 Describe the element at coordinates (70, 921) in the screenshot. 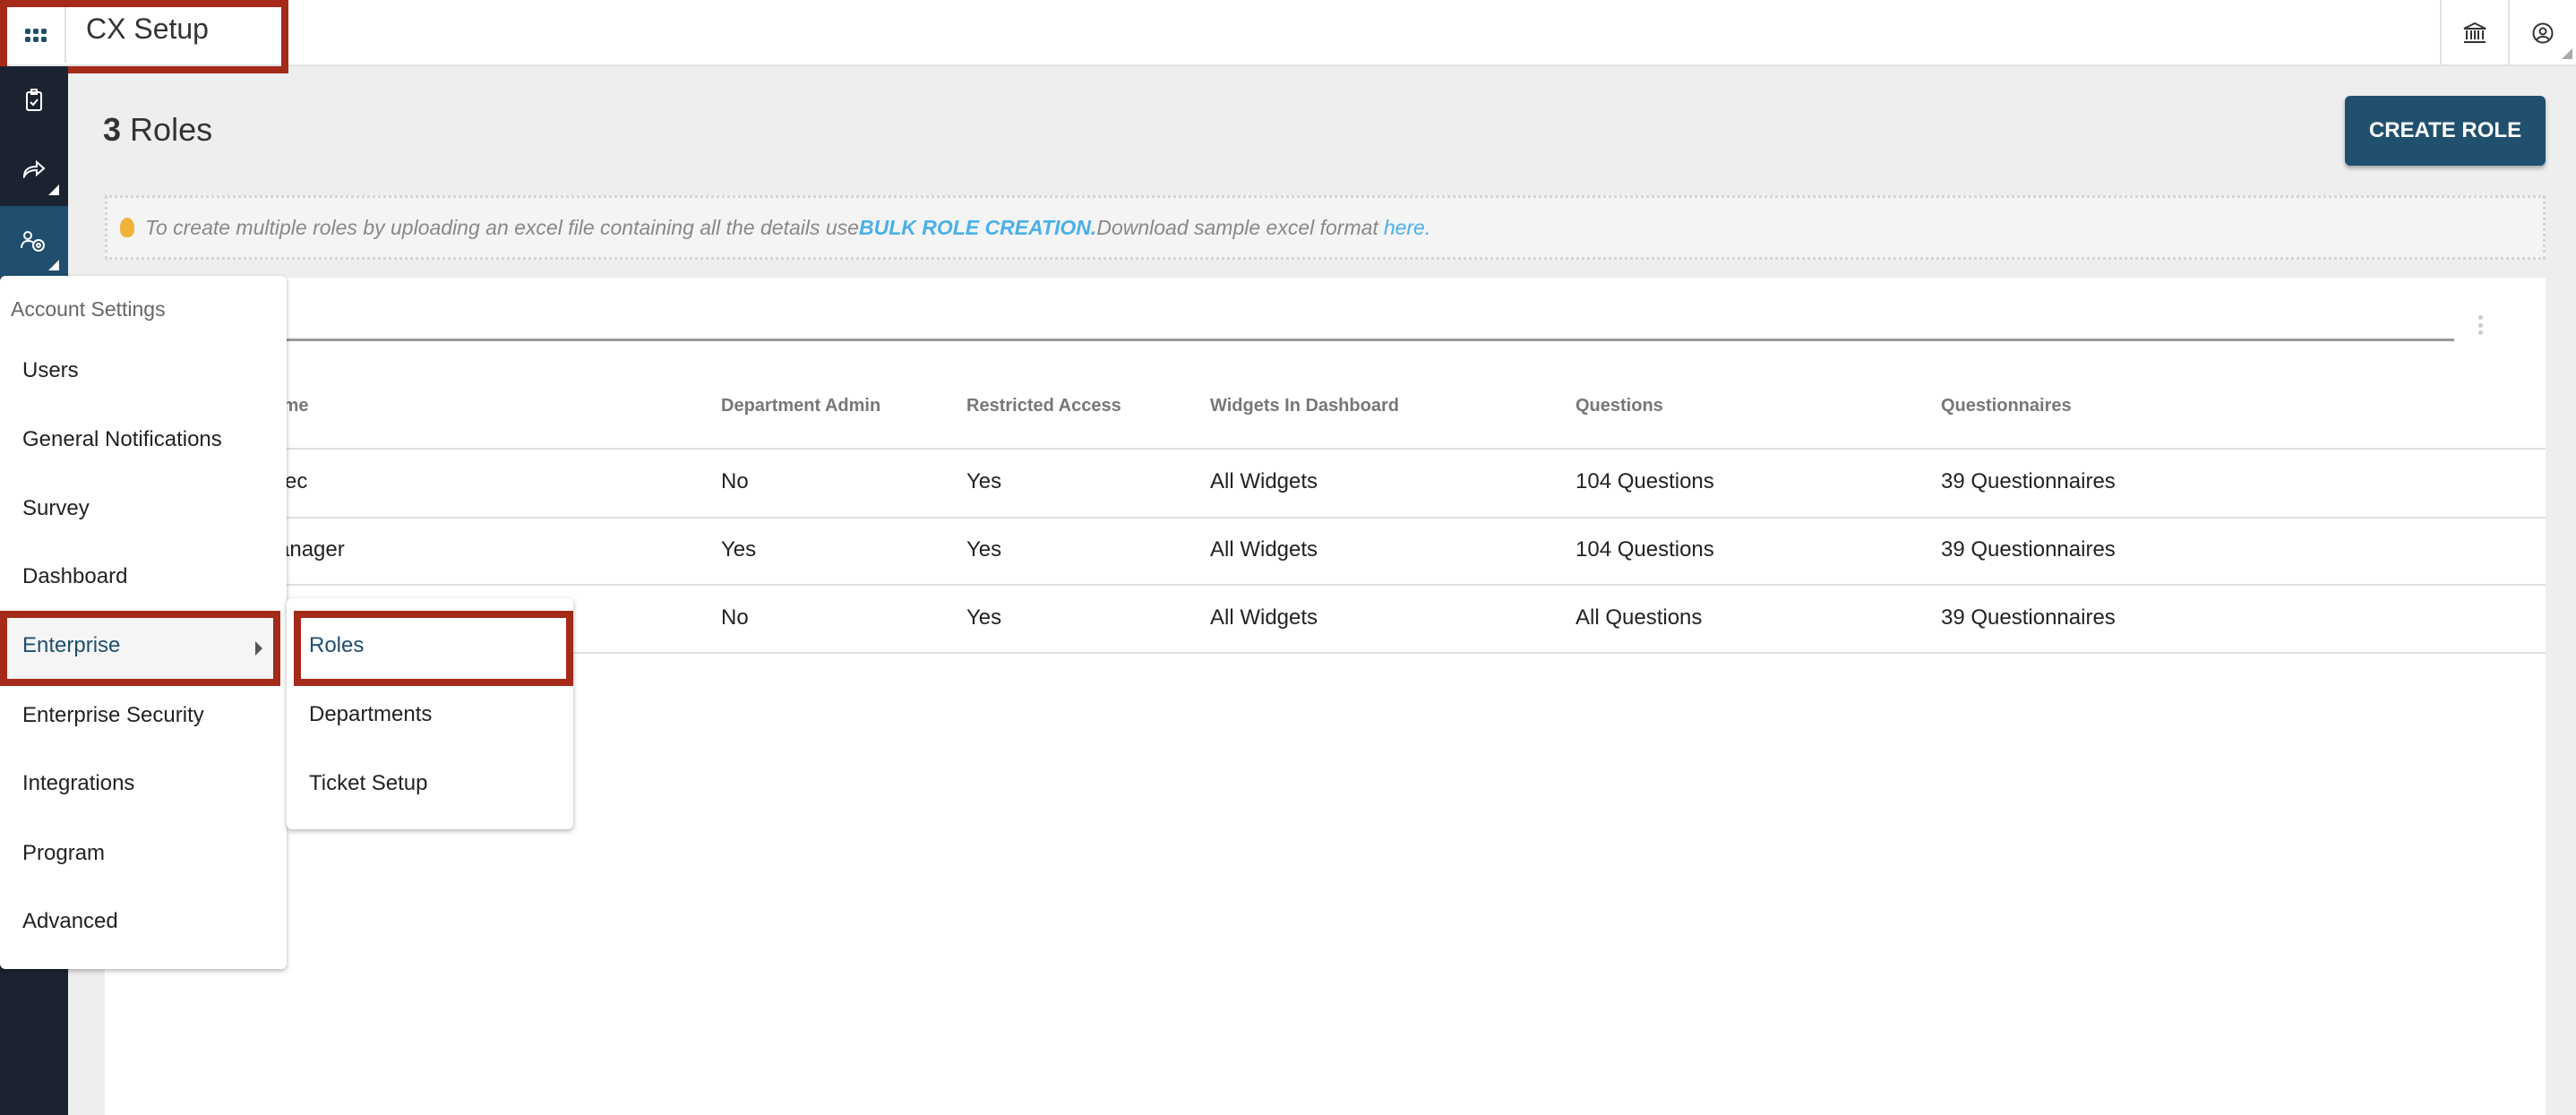

I see `menu-item-advanced: Advanced` at that location.